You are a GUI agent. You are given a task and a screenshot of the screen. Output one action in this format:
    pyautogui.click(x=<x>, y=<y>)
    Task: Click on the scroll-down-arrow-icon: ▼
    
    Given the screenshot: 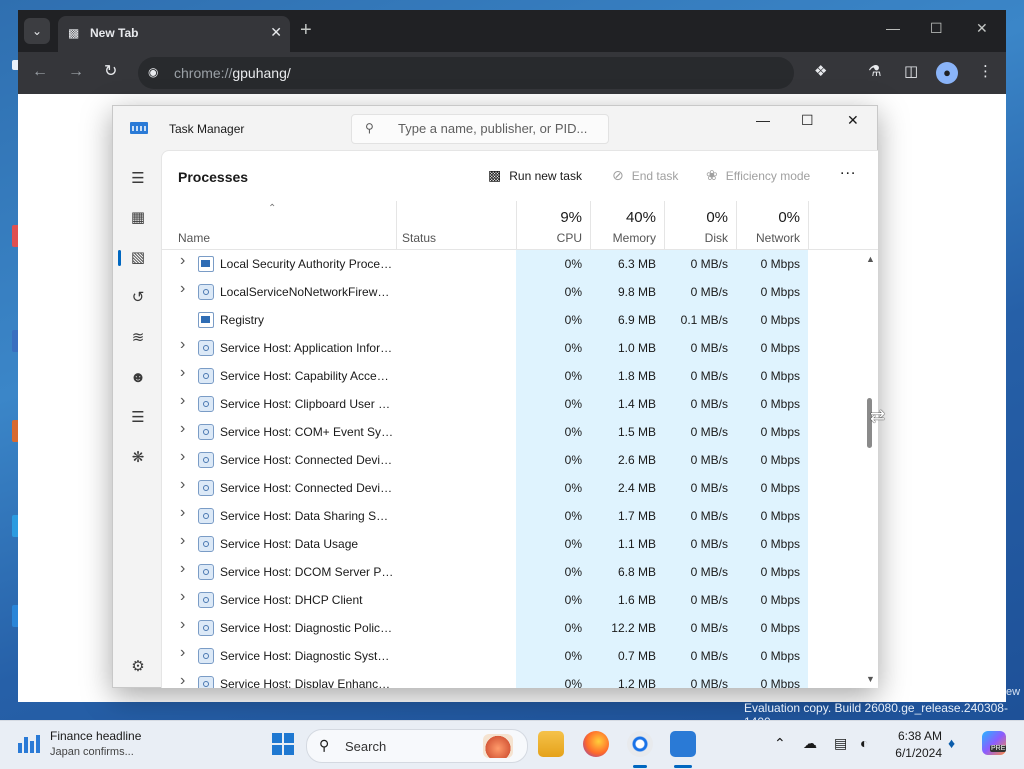 What is the action you would take?
    pyautogui.click(x=870, y=679)
    